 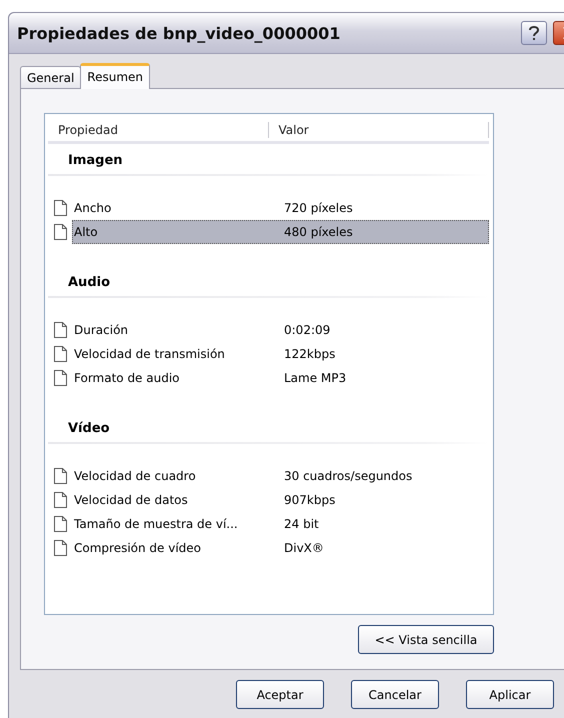 What do you see at coordinates (280, 500) in the screenshot?
I see `list-row: Velocidad de datos 907kbps` at bounding box center [280, 500].